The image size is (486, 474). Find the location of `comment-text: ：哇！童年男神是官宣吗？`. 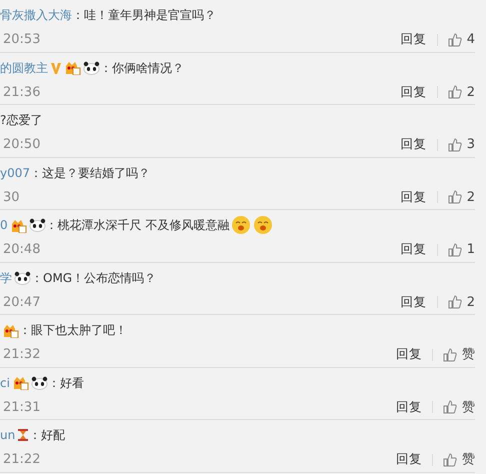

comment-text: ：哇！童年男神是官宣吗？ is located at coordinates (144, 15).